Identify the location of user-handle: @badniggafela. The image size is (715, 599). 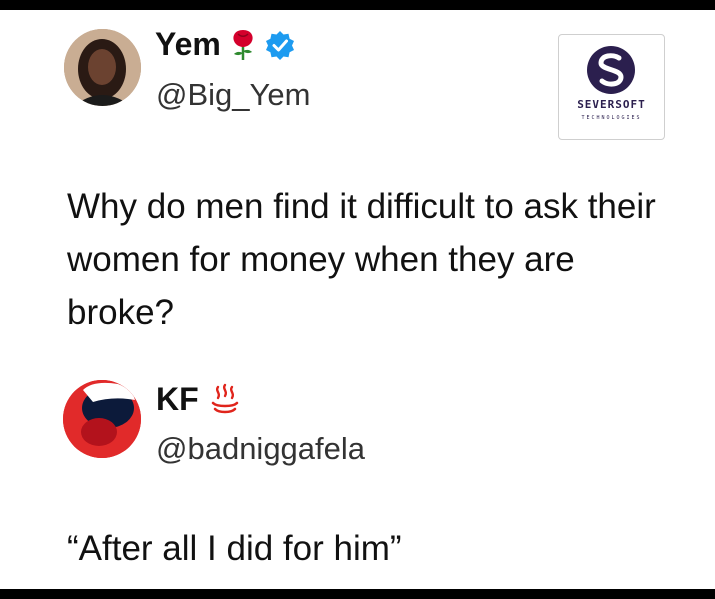
(260, 449).